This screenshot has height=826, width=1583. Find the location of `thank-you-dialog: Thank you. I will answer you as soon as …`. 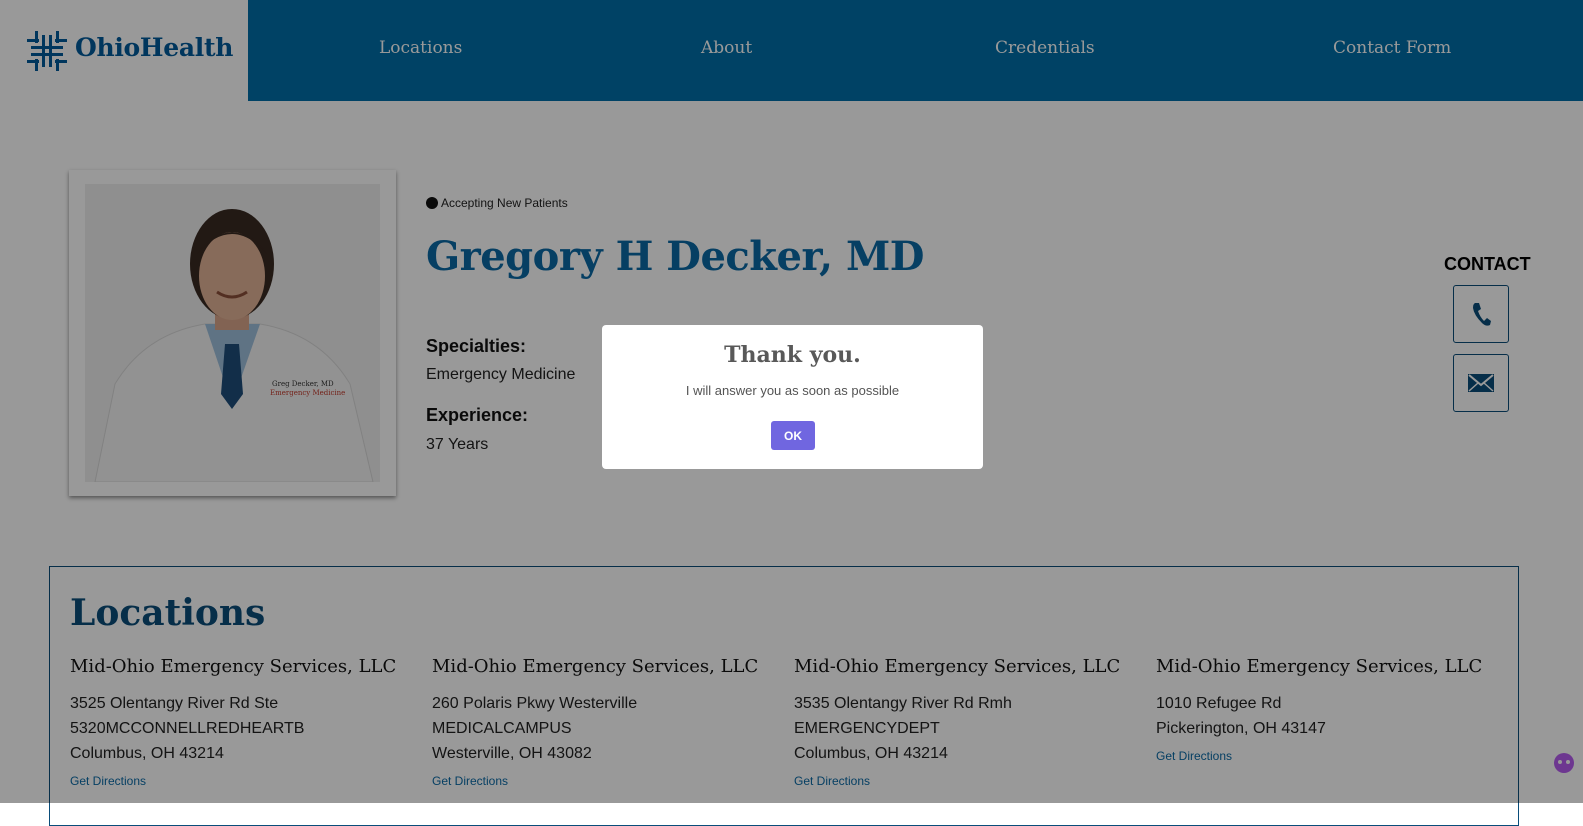

thank-you-dialog: Thank you. I will answer you as soon as … is located at coordinates (792, 397).